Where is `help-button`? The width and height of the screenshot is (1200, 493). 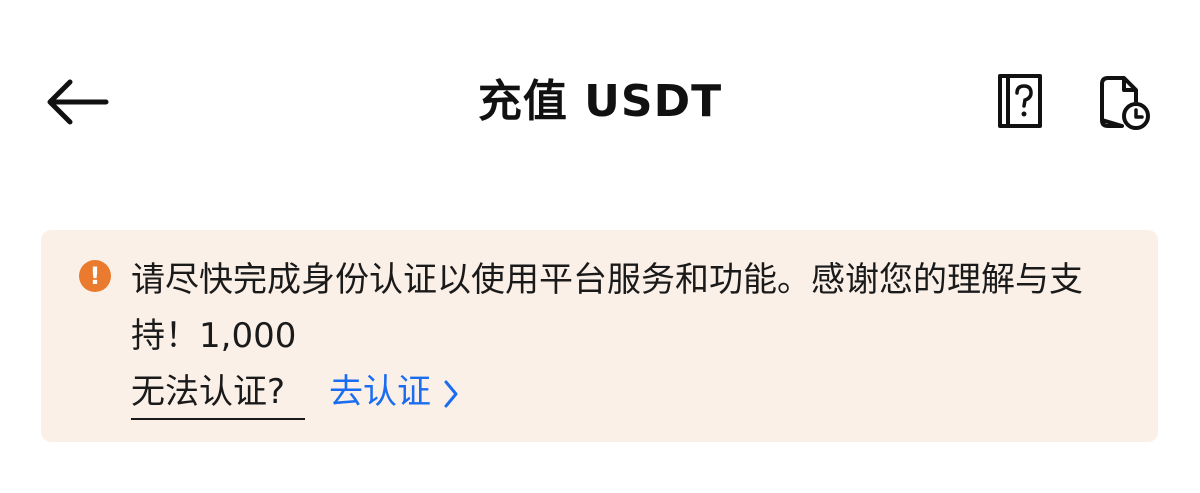 help-button is located at coordinates (1022, 102).